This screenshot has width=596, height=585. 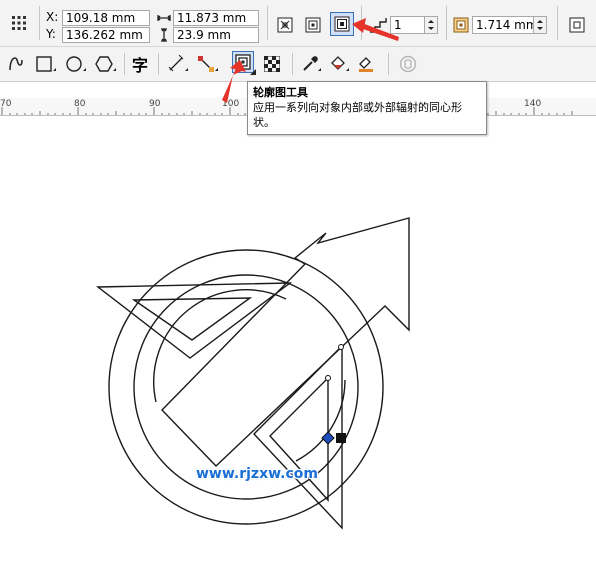 What do you see at coordinates (533, 104) in the screenshot?
I see `ruler-label: 140` at bounding box center [533, 104].